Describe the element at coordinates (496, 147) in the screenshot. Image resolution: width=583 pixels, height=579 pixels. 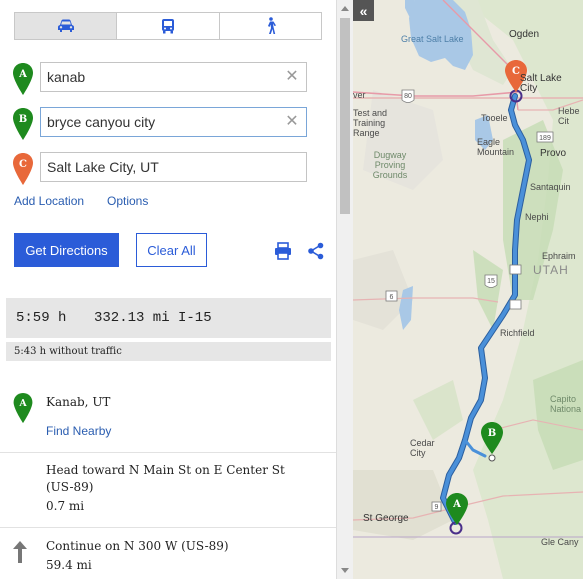
I see `map-label-eagle-mountain: Eagle Mountain` at that location.